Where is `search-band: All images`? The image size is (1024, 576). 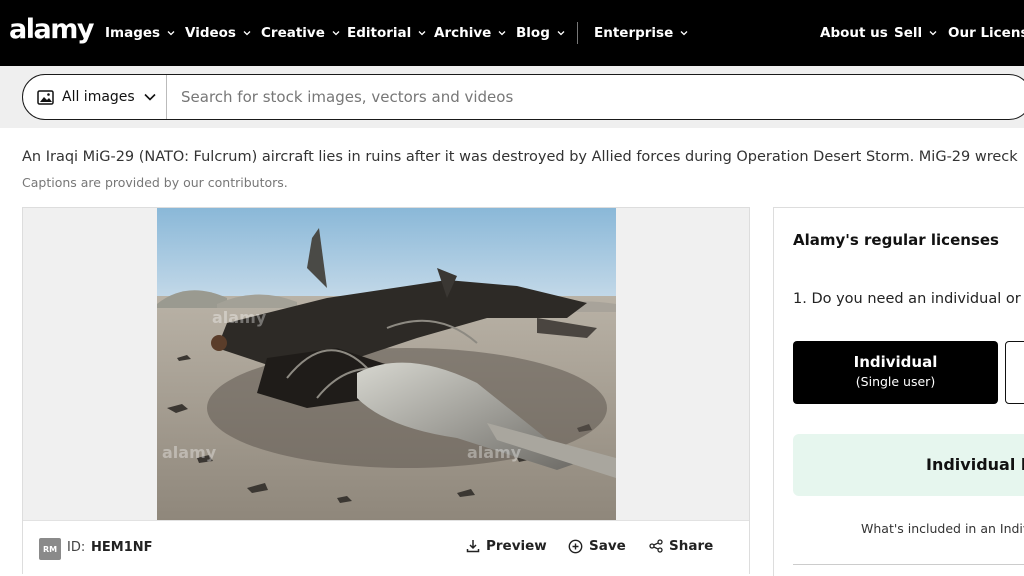 search-band: All images is located at coordinates (512, 97).